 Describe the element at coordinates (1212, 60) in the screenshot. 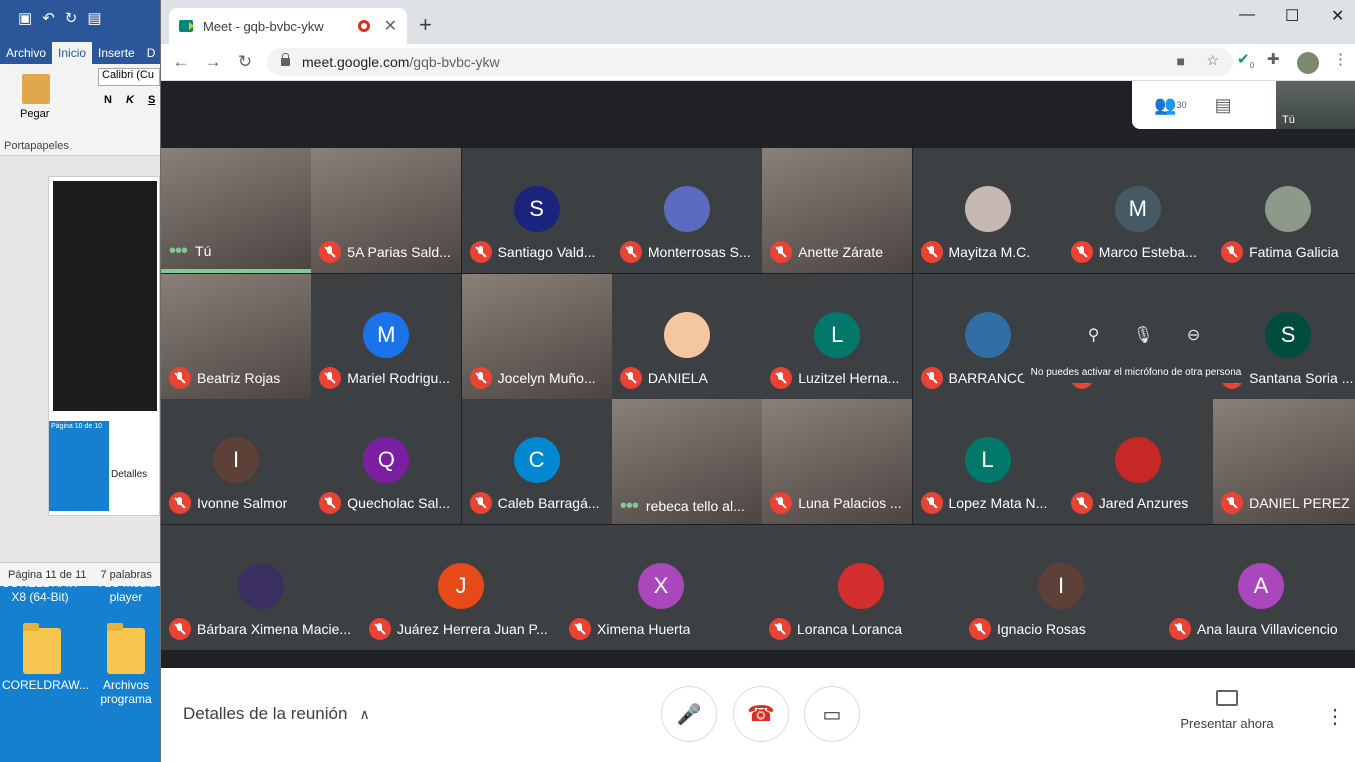

I see `bookmark-star-icon: ☆` at that location.